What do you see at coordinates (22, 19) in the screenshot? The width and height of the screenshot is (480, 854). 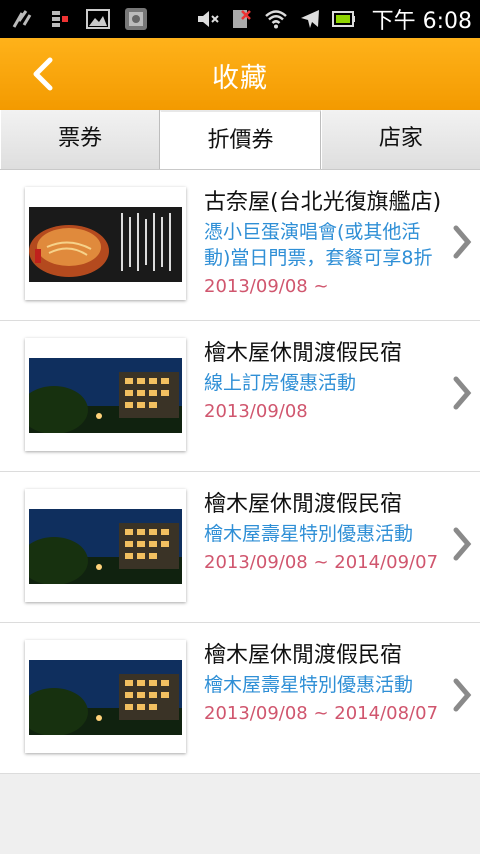 I see `usb-debug-icon` at bounding box center [22, 19].